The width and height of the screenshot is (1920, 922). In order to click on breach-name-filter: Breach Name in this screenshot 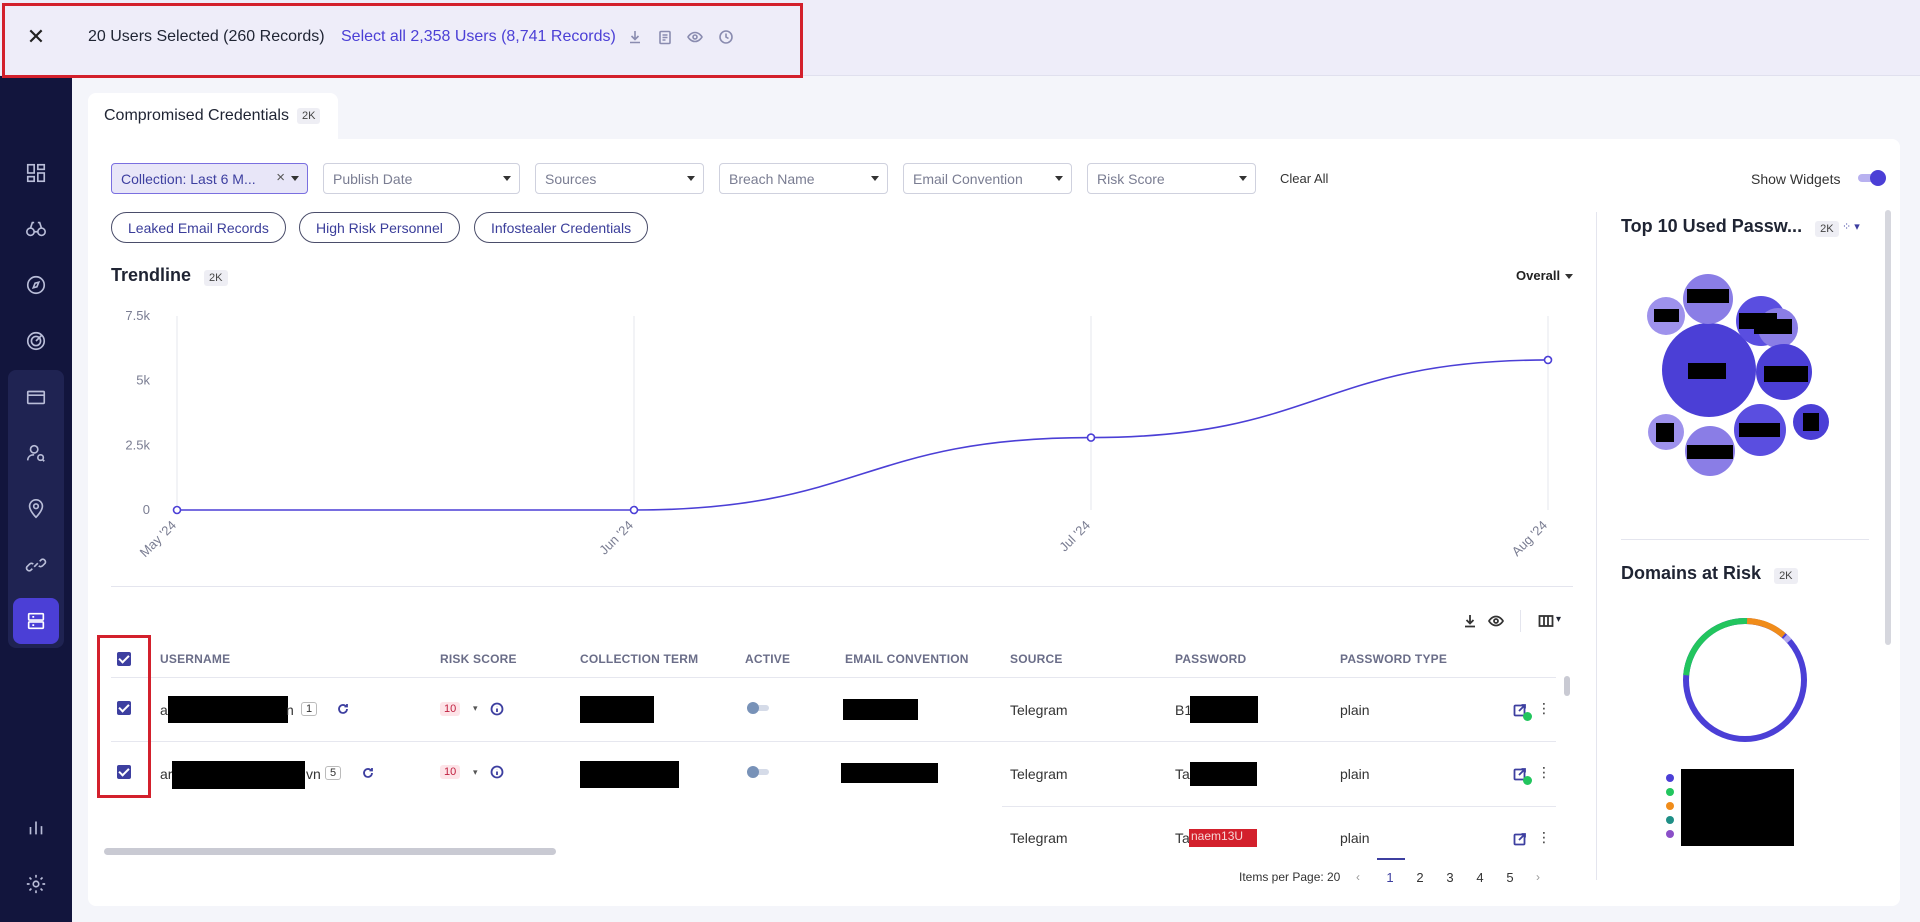, I will do `click(803, 178)`.